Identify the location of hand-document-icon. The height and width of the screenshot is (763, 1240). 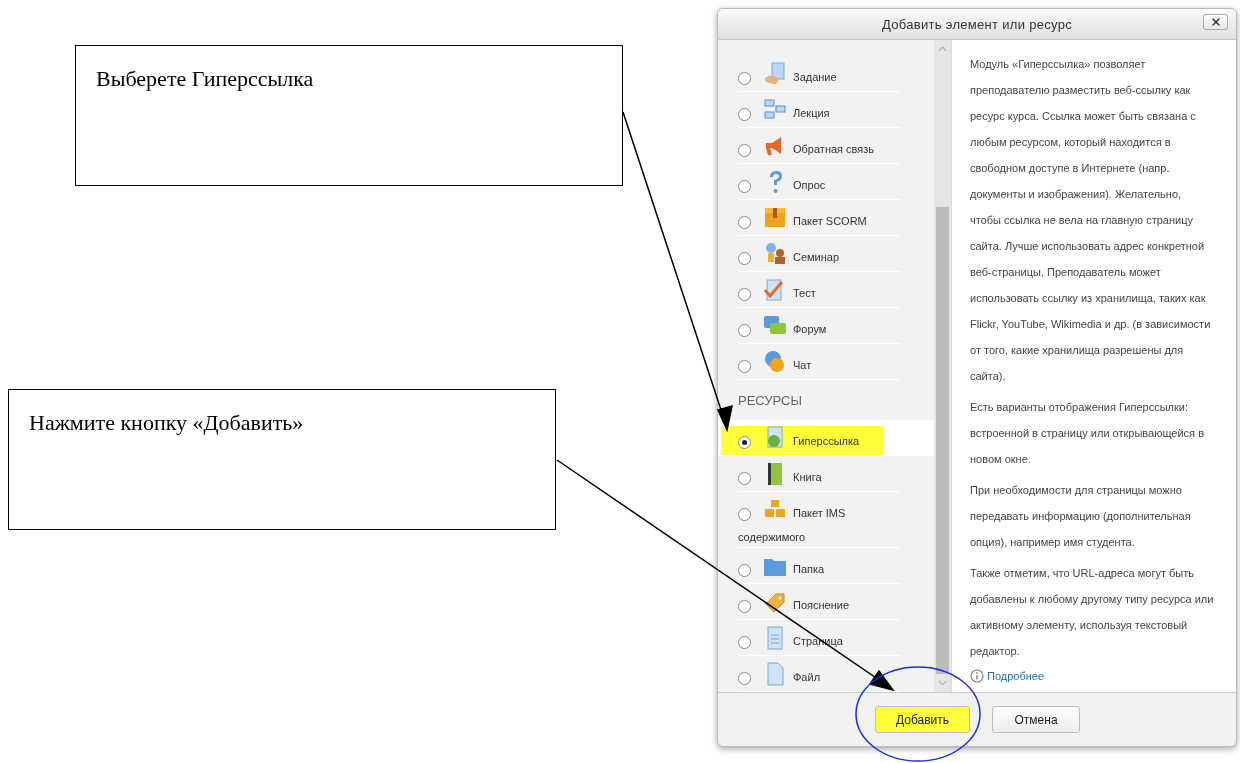
(775, 74).